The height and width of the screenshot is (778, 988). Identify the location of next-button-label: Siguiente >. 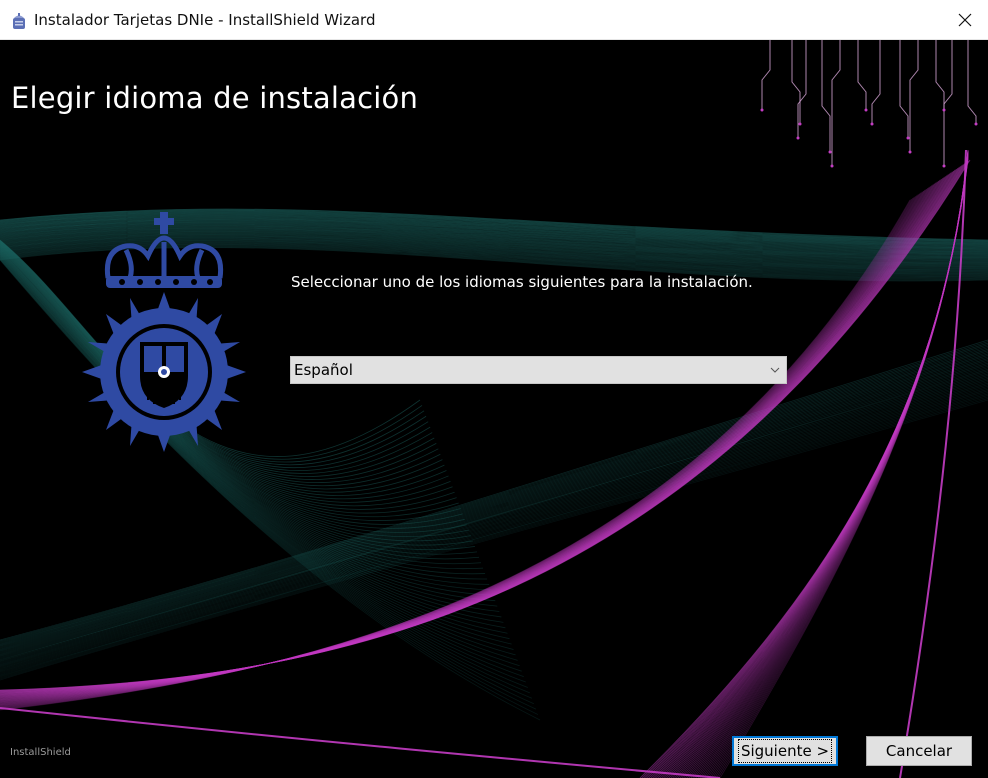
(785, 751).